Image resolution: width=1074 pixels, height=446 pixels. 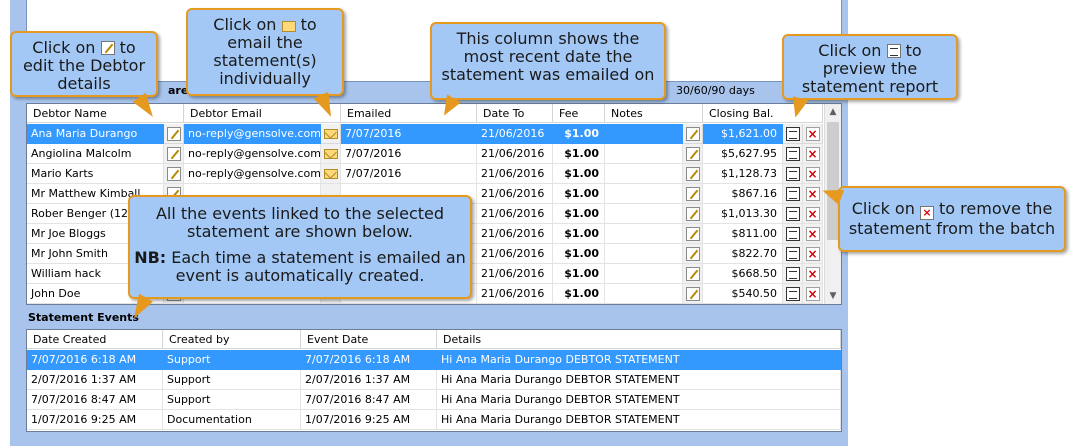 What do you see at coordinates (95, 339) in the screenshot?
I see `event-col-header: Date Created` at bounding box center [95, 339].